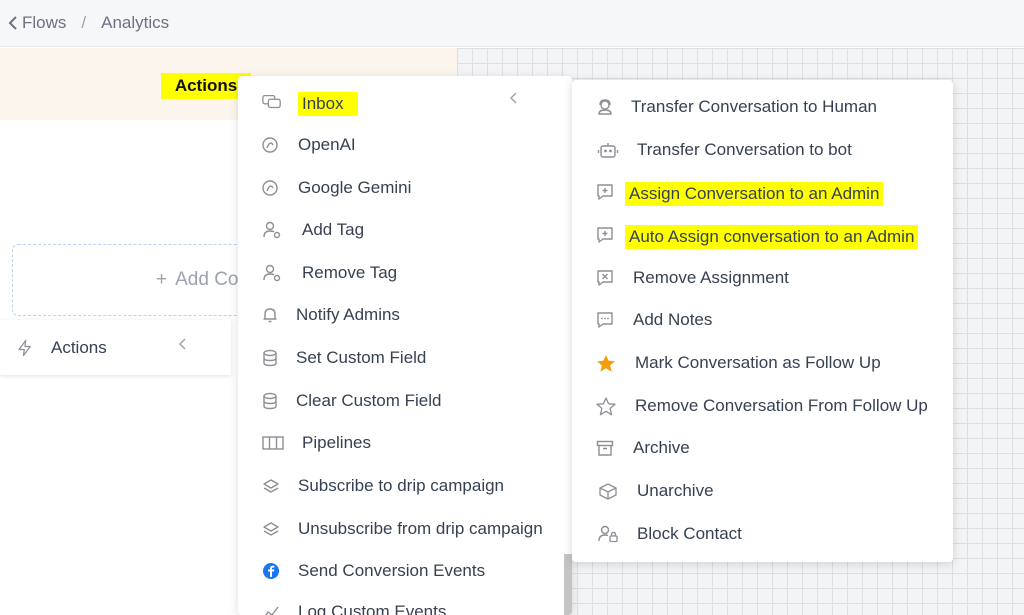 The image size is (1024, 615). What do you see at coordinates (608, 491) in the screenshot?
I see `unarchive-icon` at bounding box center [608, 491].